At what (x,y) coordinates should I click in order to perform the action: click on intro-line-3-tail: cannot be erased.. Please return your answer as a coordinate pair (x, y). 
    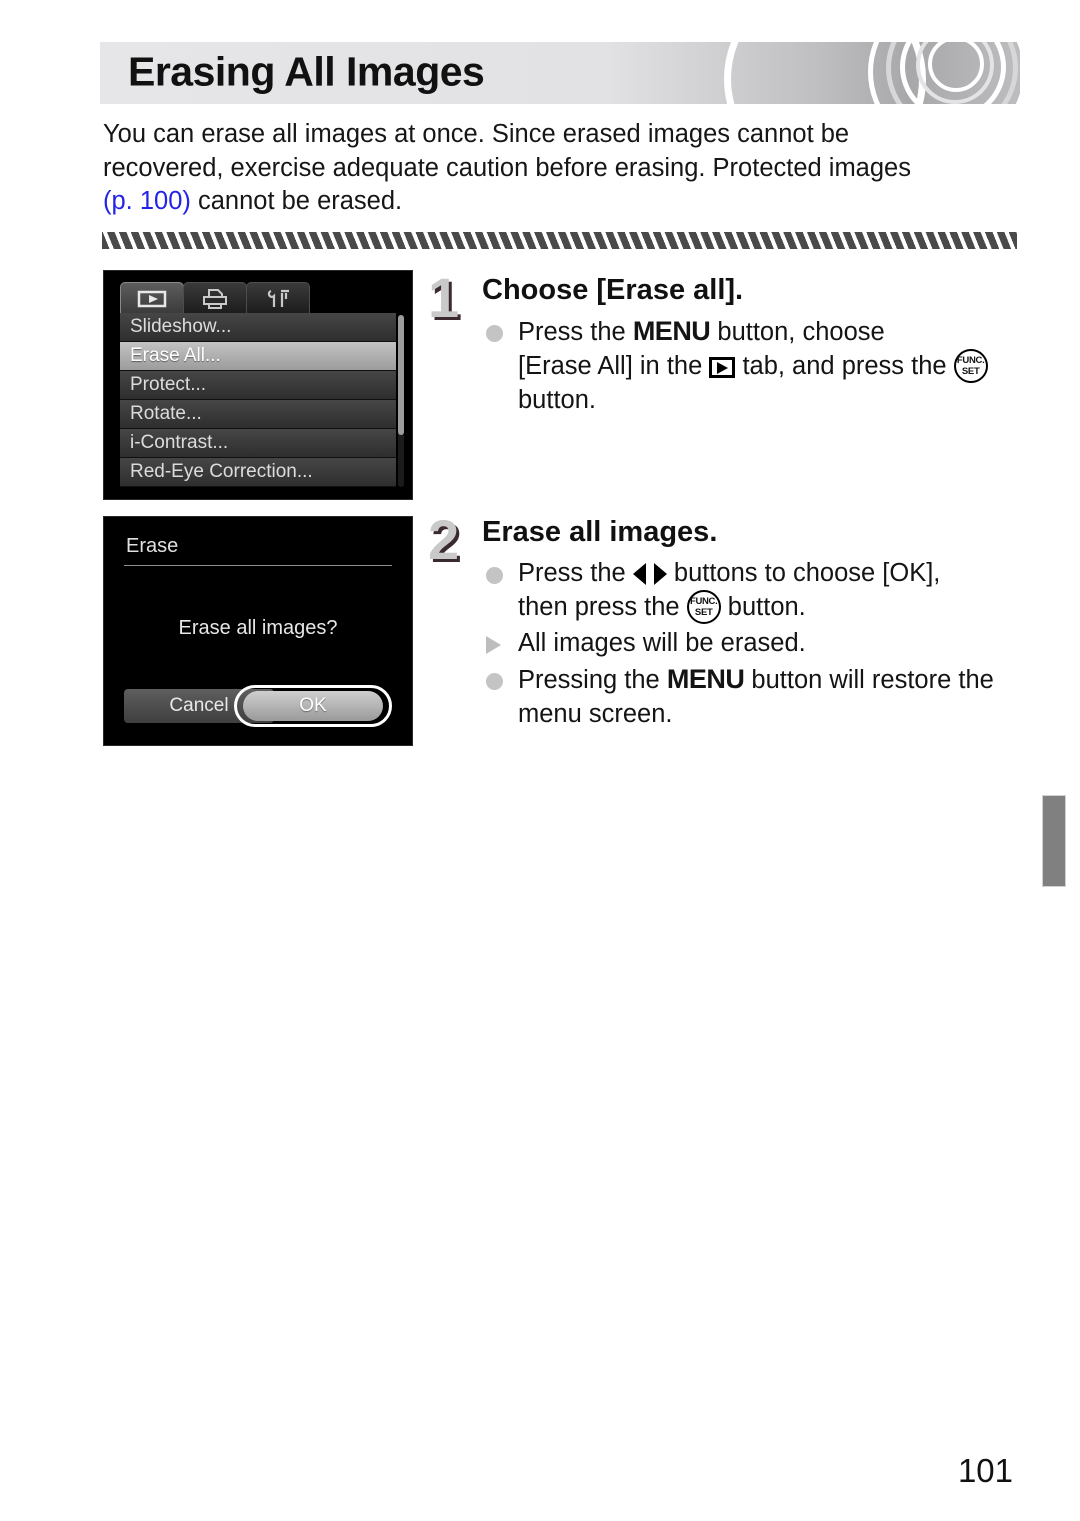
    Looking at the image, I should click on (296, 201).